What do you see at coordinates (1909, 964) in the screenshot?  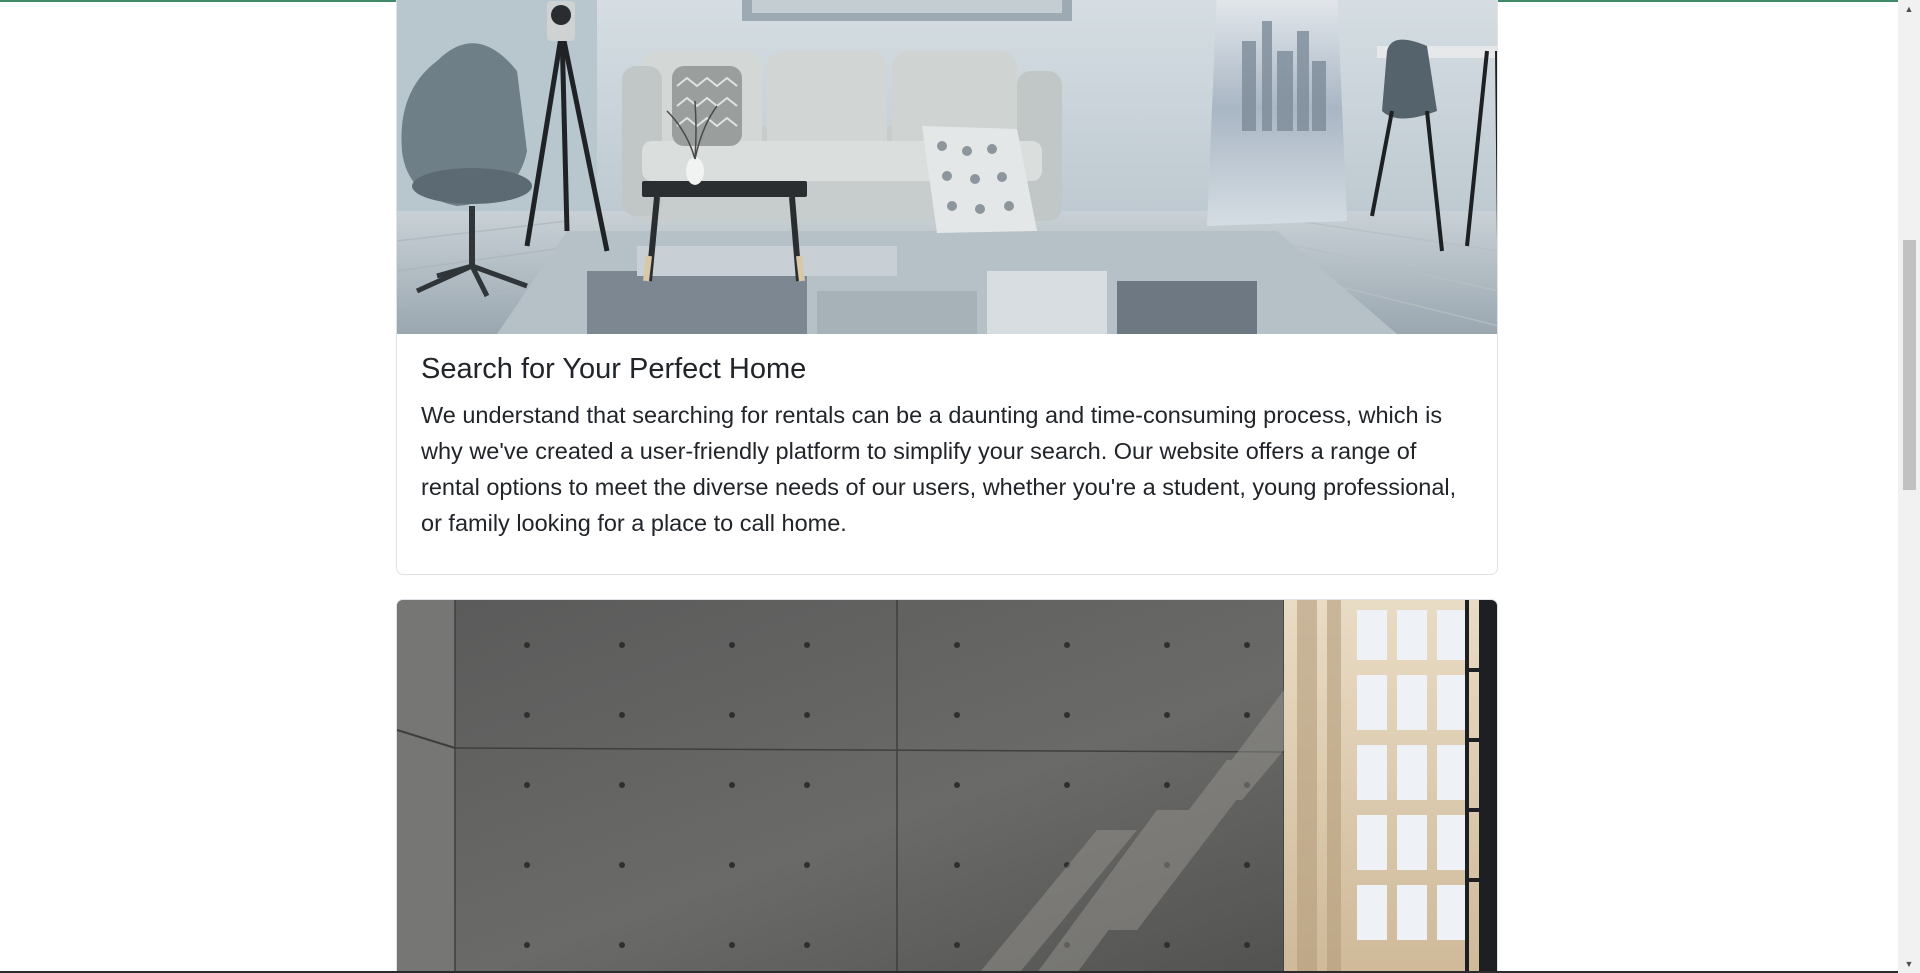 I see `scroll-down-icon: ▼` at bounding box center [1909, 964].